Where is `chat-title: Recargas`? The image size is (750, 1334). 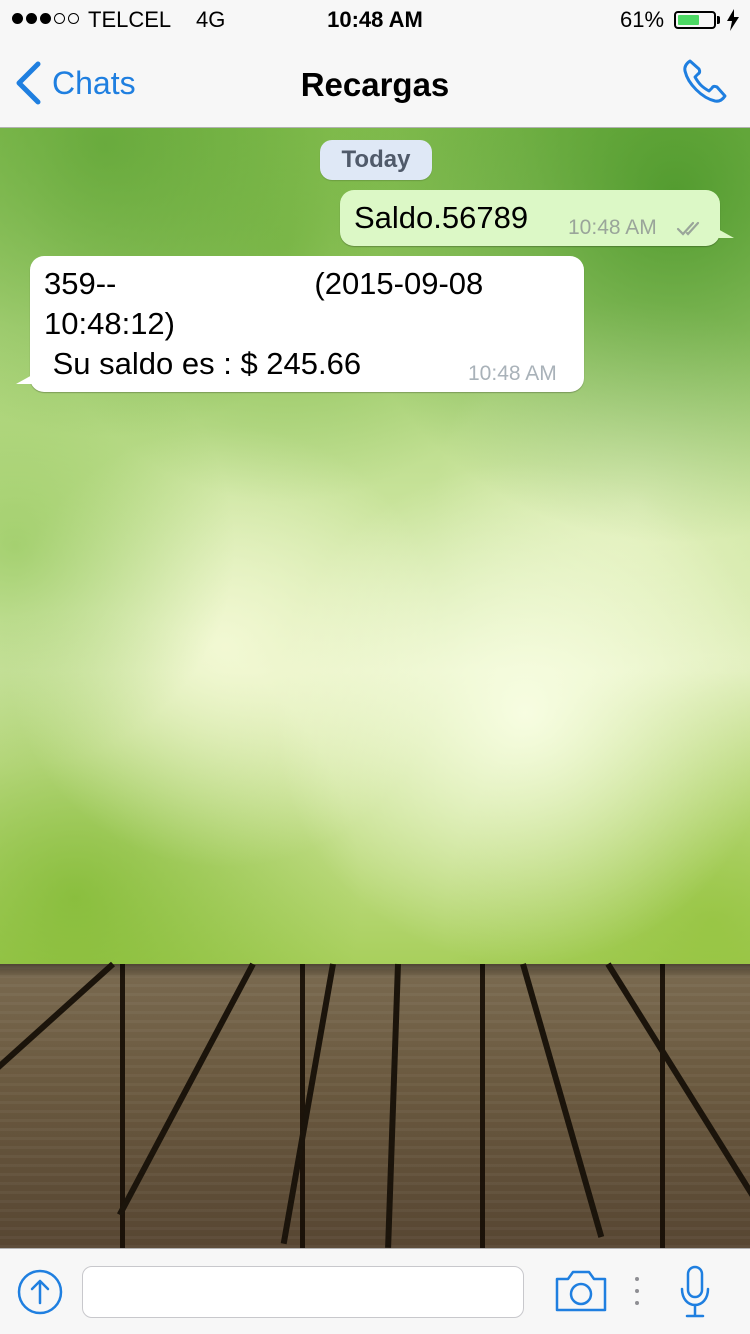 chat-title: Recargas is located at coordinates (375, 85).